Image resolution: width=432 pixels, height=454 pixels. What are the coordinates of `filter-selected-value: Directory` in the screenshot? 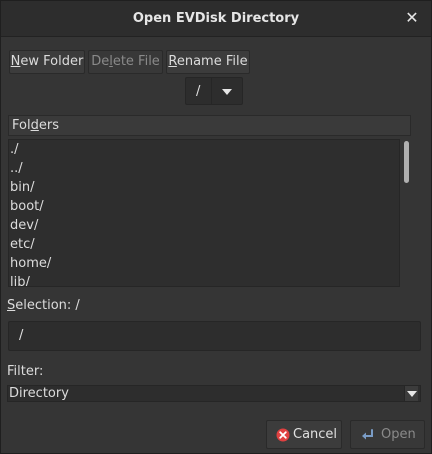 It's located at (39, 393).